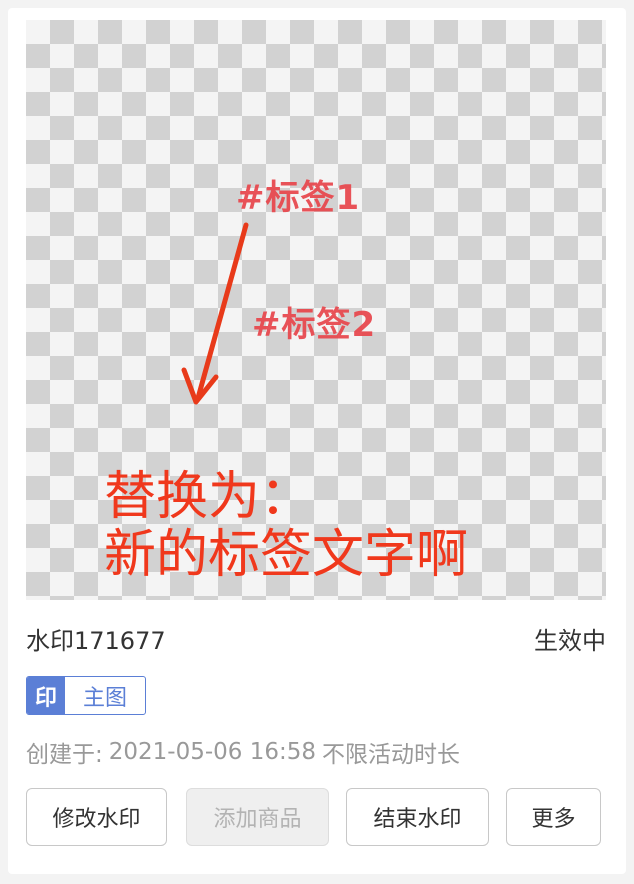  I want to click on preview-replace-line-1: 替换为：, so click(208, 497).